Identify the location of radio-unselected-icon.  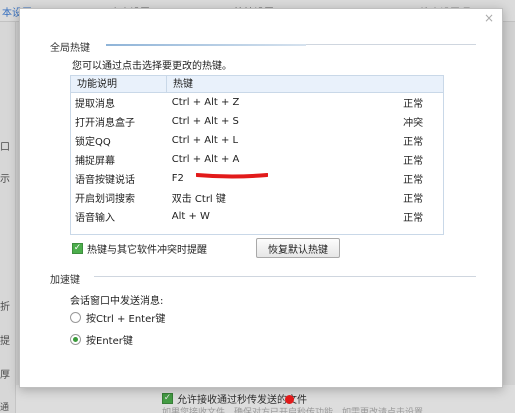
(75, 317).